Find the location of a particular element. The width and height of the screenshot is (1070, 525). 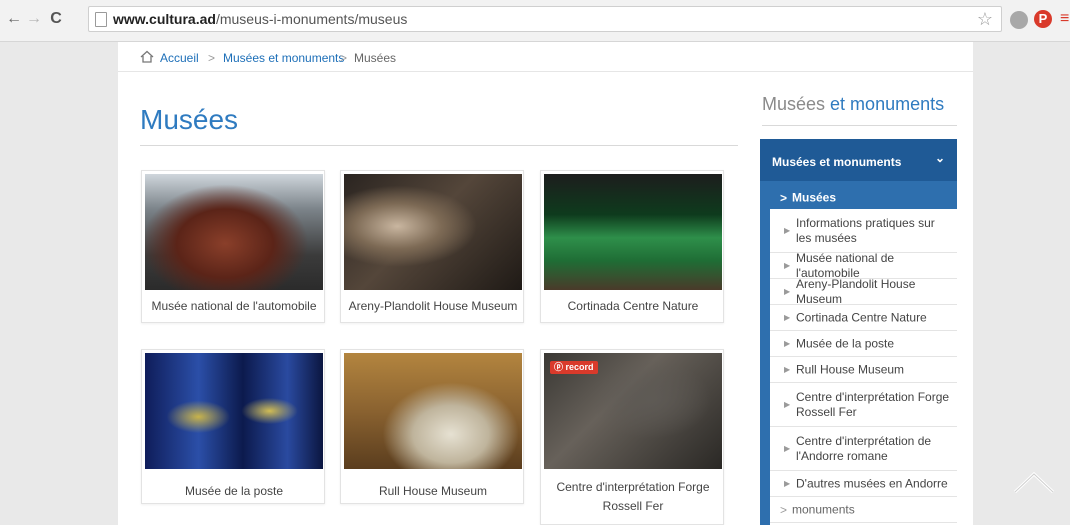

sidebar-title-accent: et monuments is located at coordinates (887, 104).